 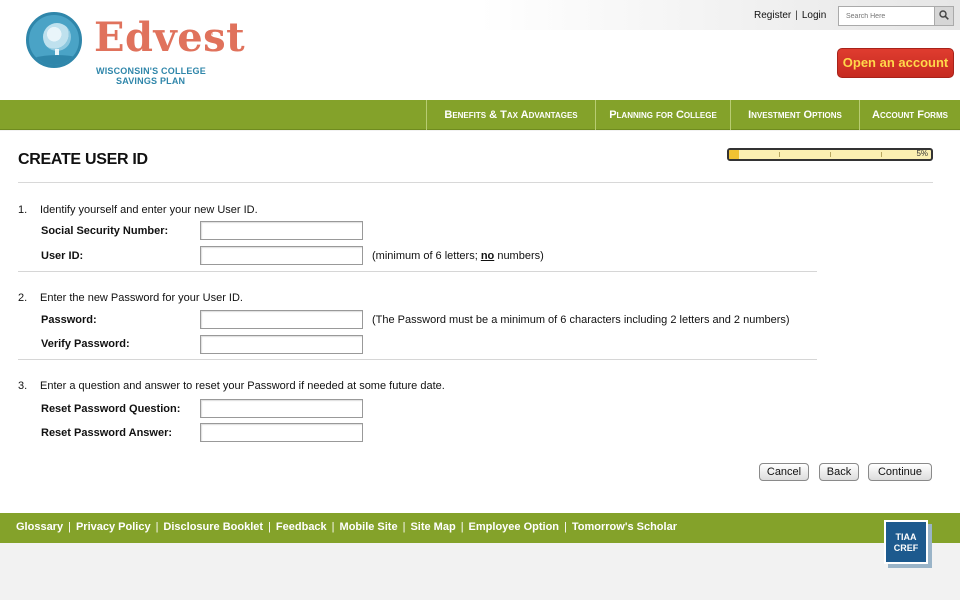 I want to click on open-account-button: Open an account, so click(x=895, y=63).